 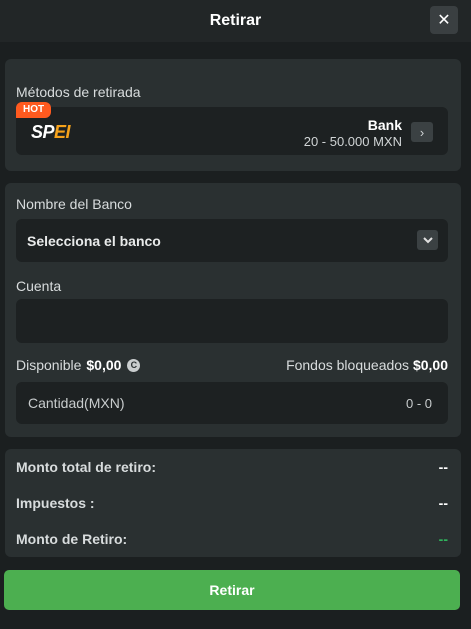 I want to click on bank-select-value: Selecciona el banco, so click(x=94, y=241).